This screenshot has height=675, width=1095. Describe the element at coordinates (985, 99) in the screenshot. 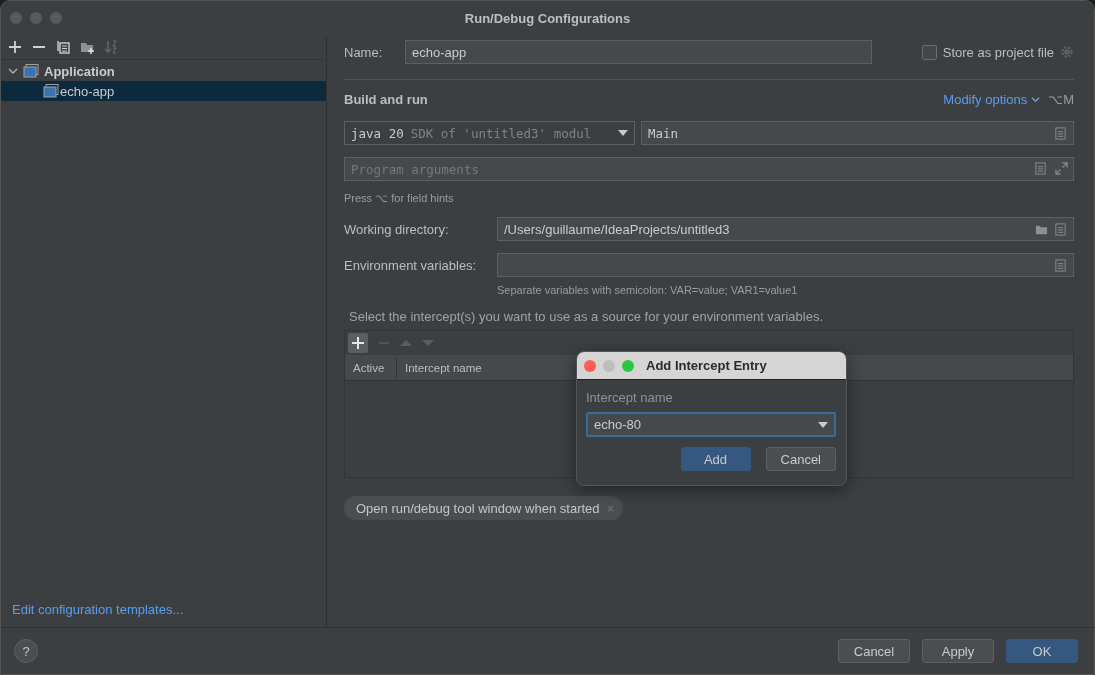

I see `modify-options-link: Modify options` at that location.